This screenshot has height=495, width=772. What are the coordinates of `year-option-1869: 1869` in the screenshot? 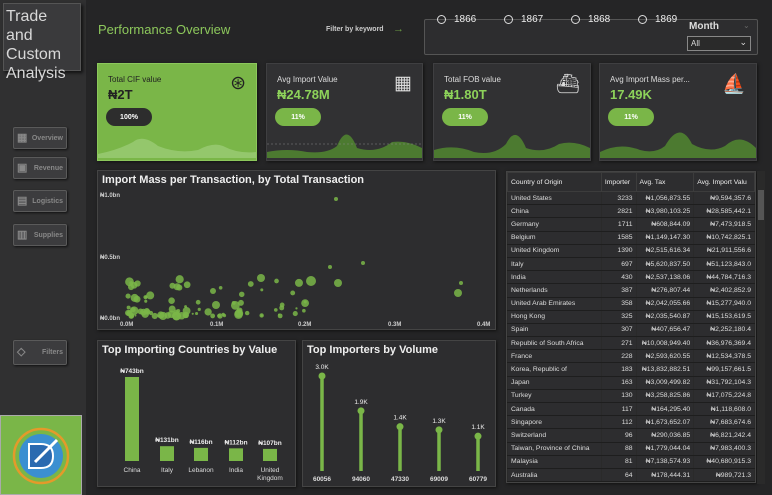 It's located at (657, 19).